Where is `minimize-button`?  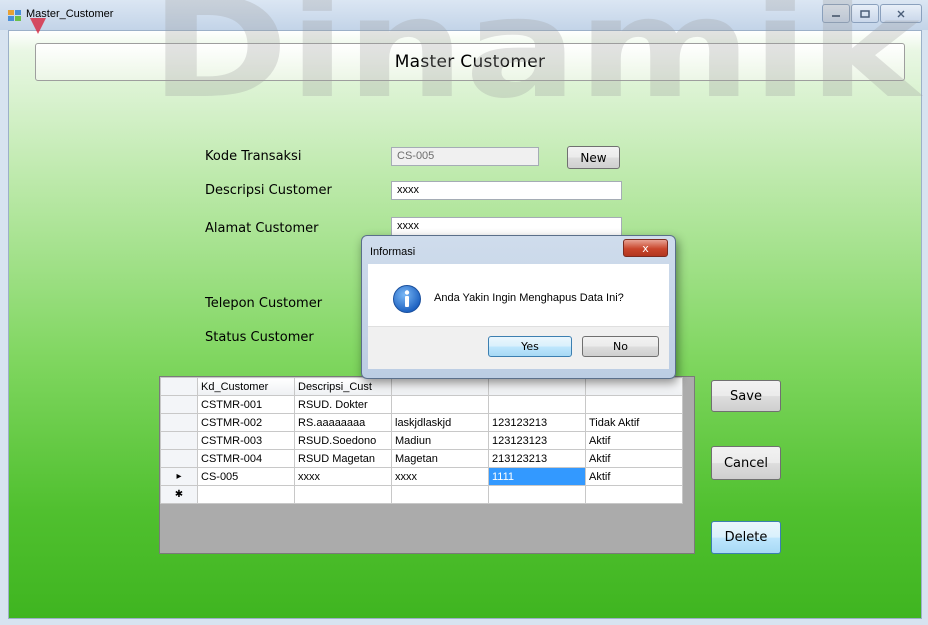
minimize-button is located at coordinates (836, 13).